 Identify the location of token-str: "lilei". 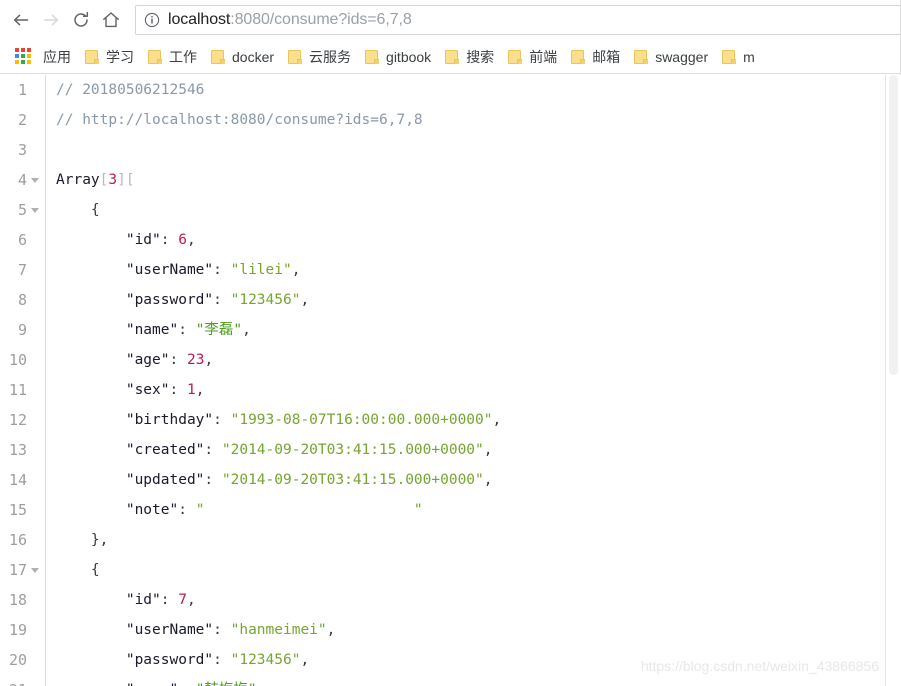
(261, 270).